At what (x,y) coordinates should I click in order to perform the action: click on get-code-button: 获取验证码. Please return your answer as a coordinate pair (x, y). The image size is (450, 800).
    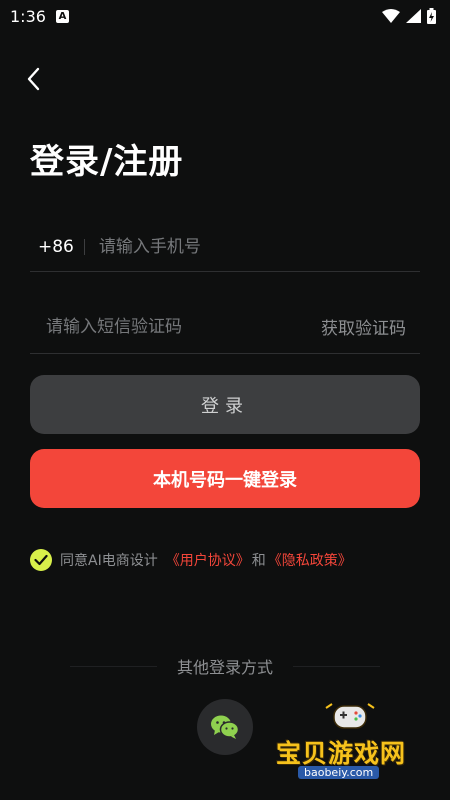
    Looking at the image, I should click on (370, 326).